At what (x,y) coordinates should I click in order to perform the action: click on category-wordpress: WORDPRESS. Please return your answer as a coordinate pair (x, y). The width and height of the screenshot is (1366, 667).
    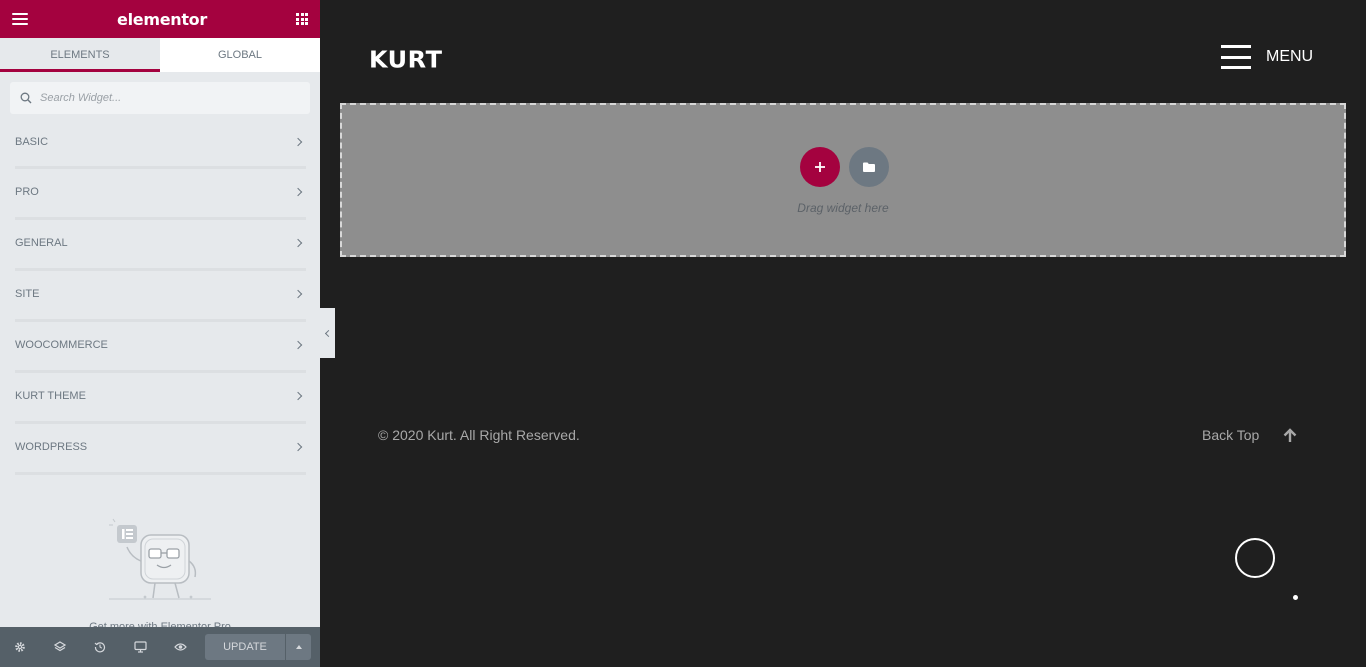
    Looking at the image, I should click on (160, 449).